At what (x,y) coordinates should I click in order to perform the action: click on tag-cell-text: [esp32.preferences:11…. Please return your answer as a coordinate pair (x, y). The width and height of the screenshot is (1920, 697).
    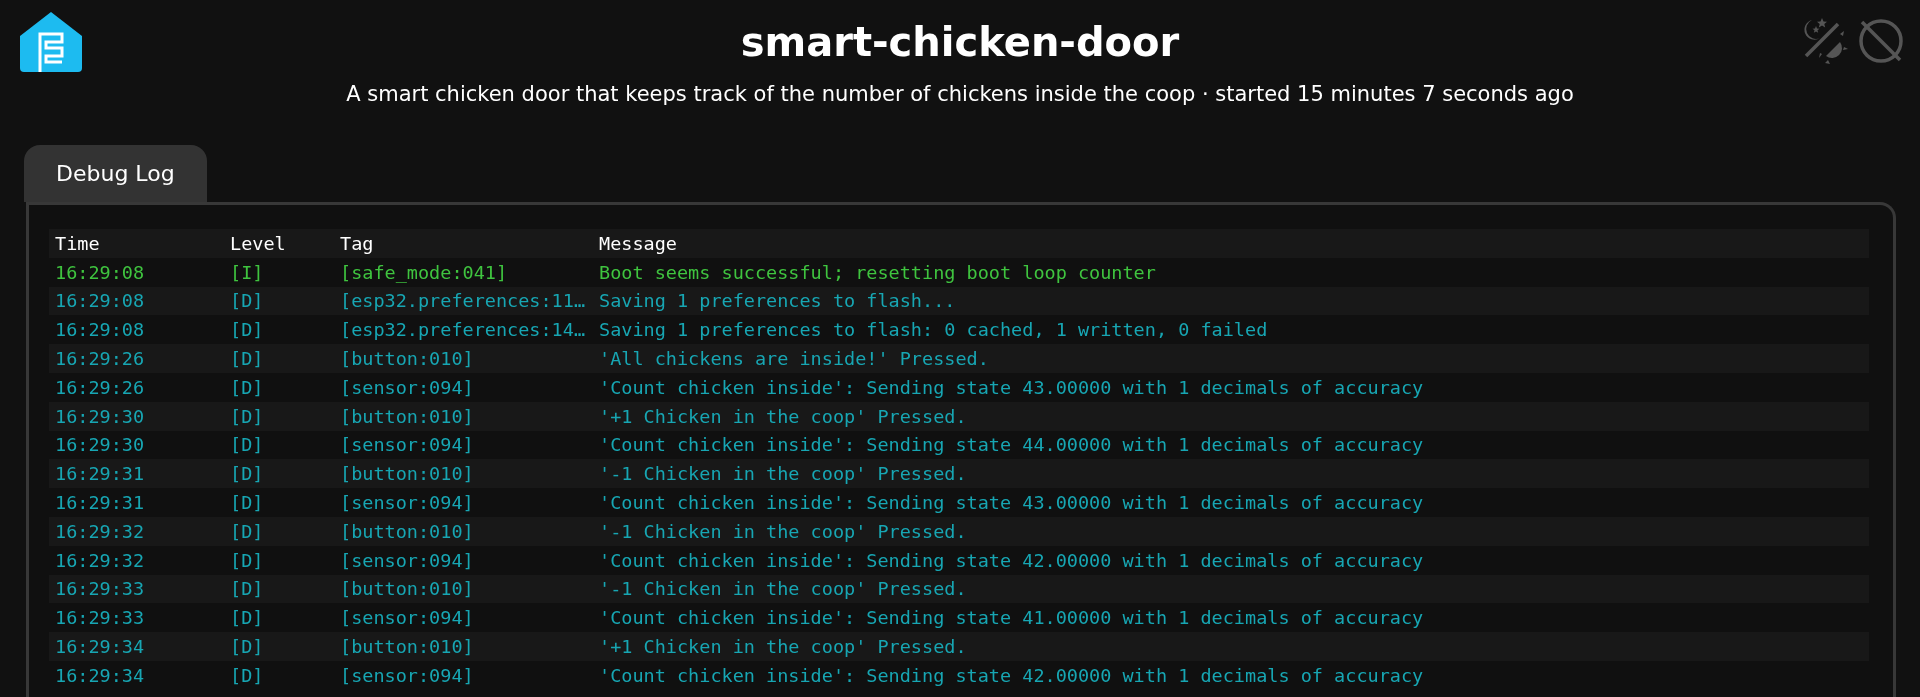
    Looking at the image, I should click on (463, 301).